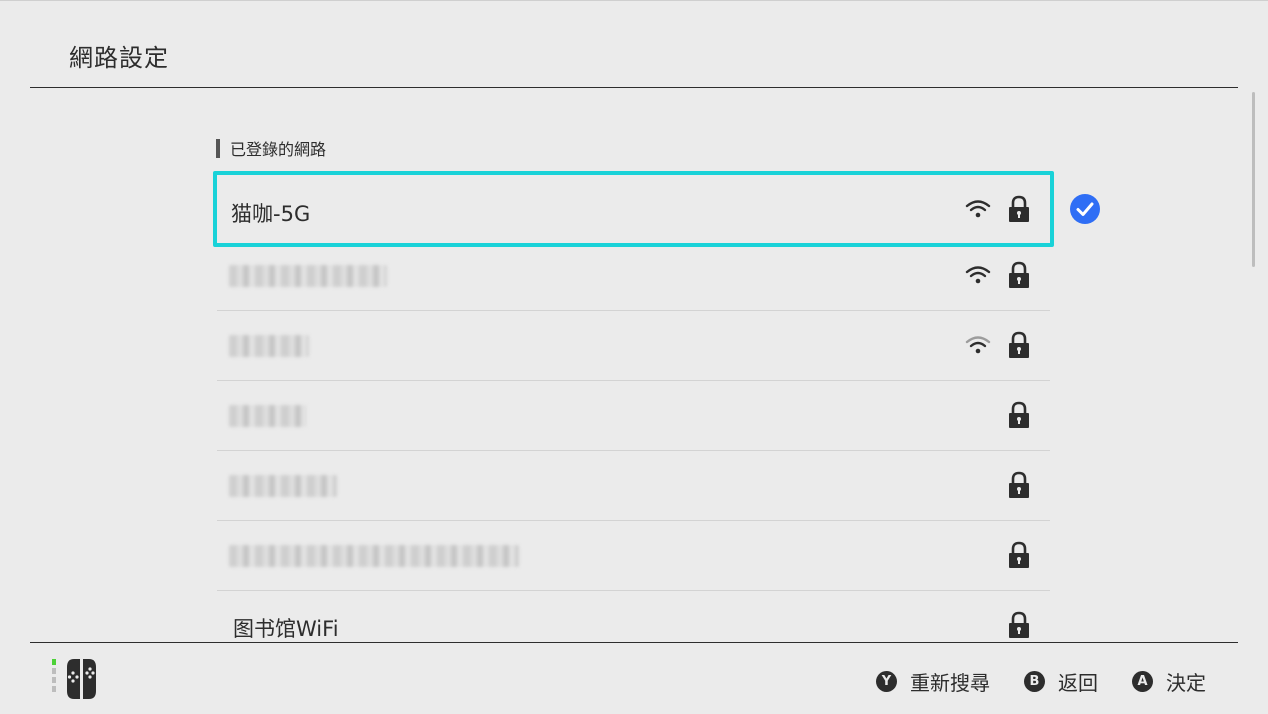 The height and width of the screenshot is (714, 1268). What do you see at coordinates (634, 44) in the screenshot?
I see `header: 網路設定` at bounding box center [634, 44].